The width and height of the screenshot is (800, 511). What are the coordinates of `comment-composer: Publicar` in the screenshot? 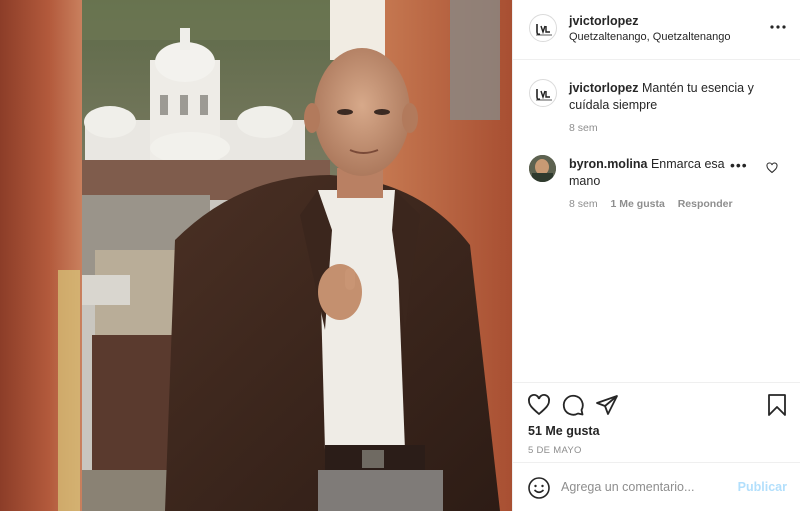 It's located at (656, 486).